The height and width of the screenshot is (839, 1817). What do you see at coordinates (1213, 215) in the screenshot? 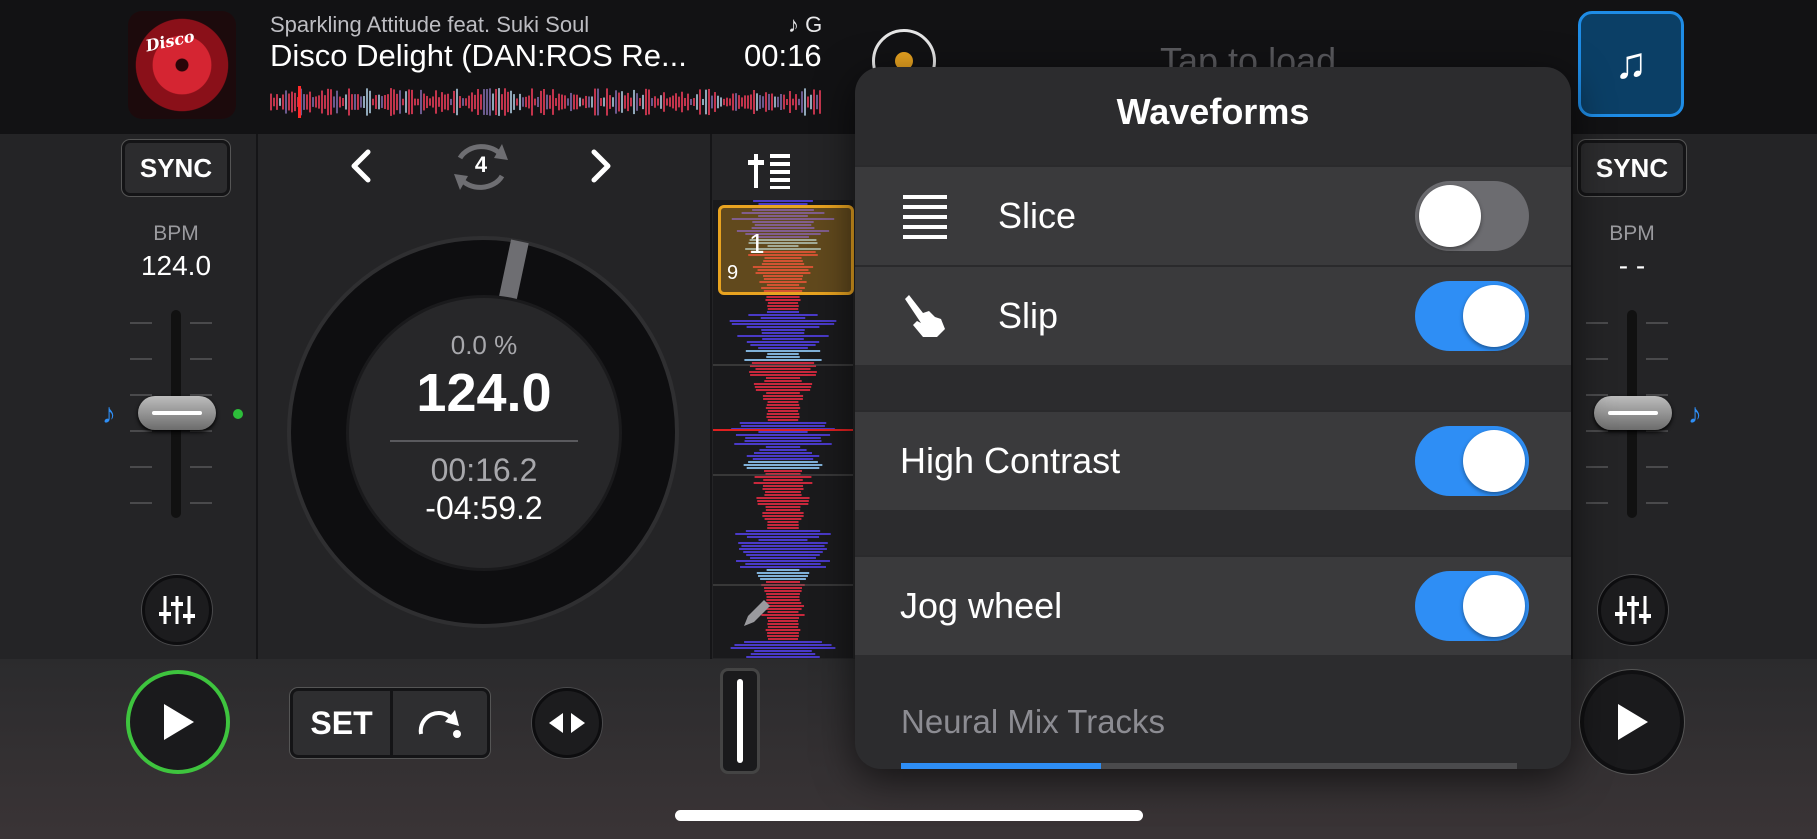
I see `setting-row-slice: Slice` at bounding box center [1213, 215].